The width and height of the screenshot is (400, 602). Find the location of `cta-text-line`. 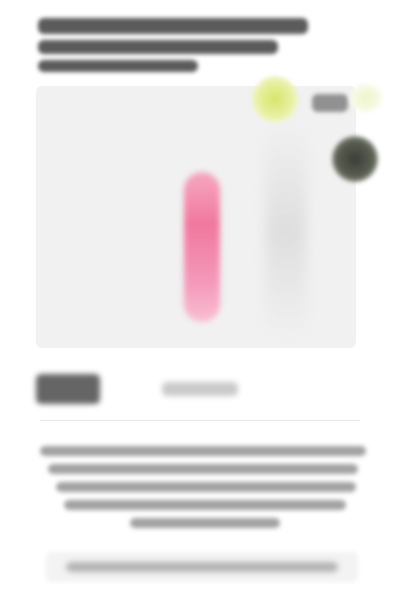

cta-text-line is located at coordinates (202, 567).